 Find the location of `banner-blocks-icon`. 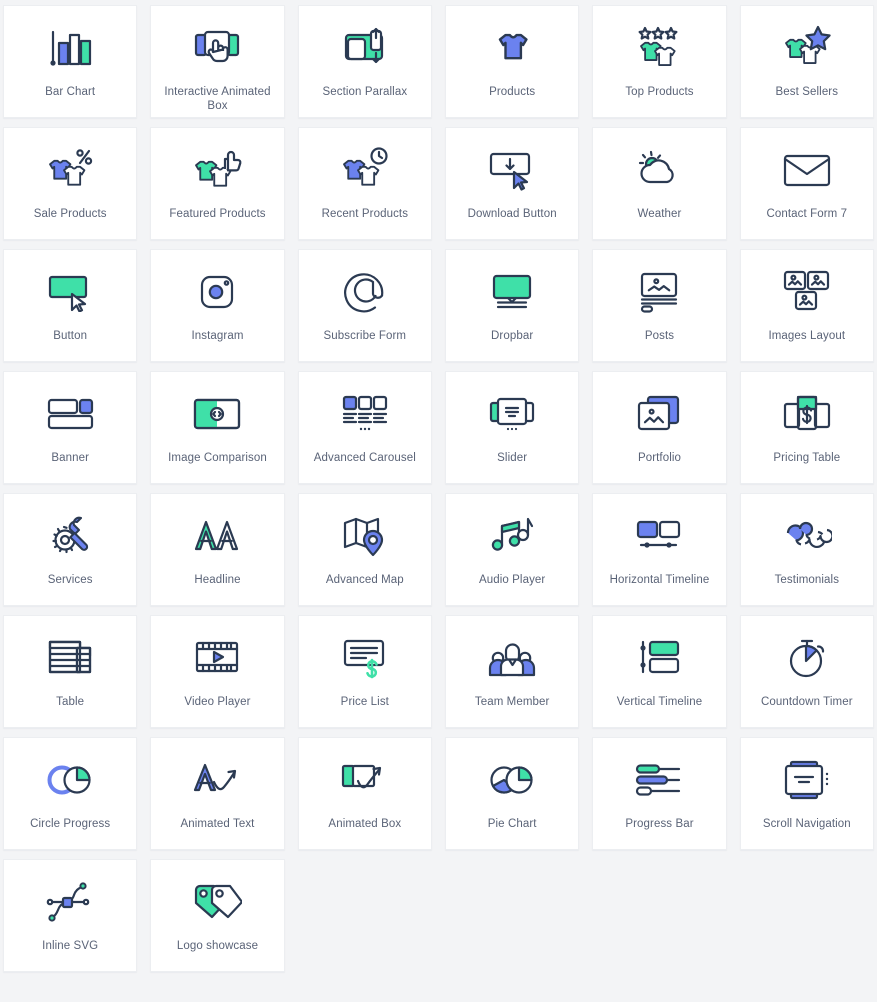

banner-blocks-icon is located at coordinates (70, 414).